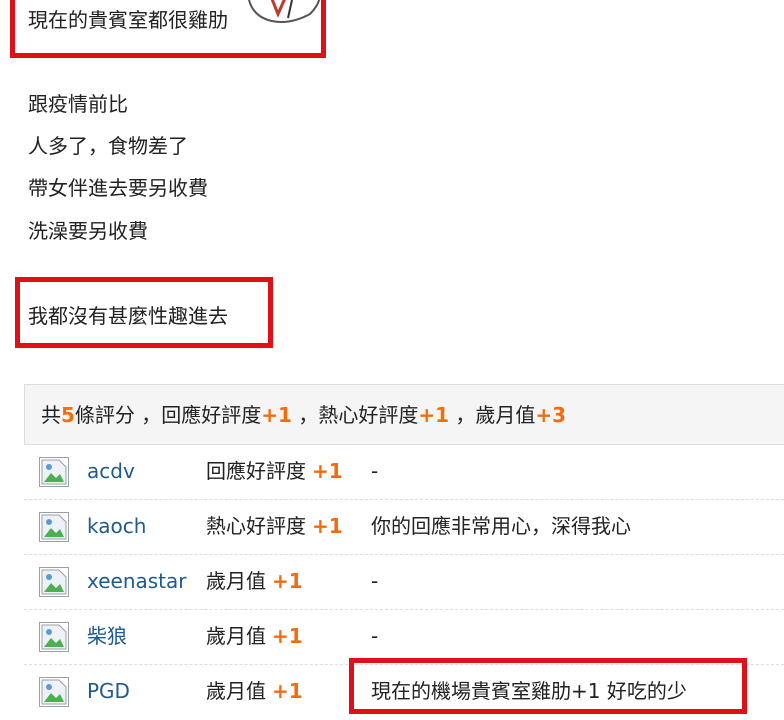 This screenshot has height=720, width=784. Describe the element at coordinates (434, 415) in the screenshot. I see `rating-item2-value: +1` at that location.